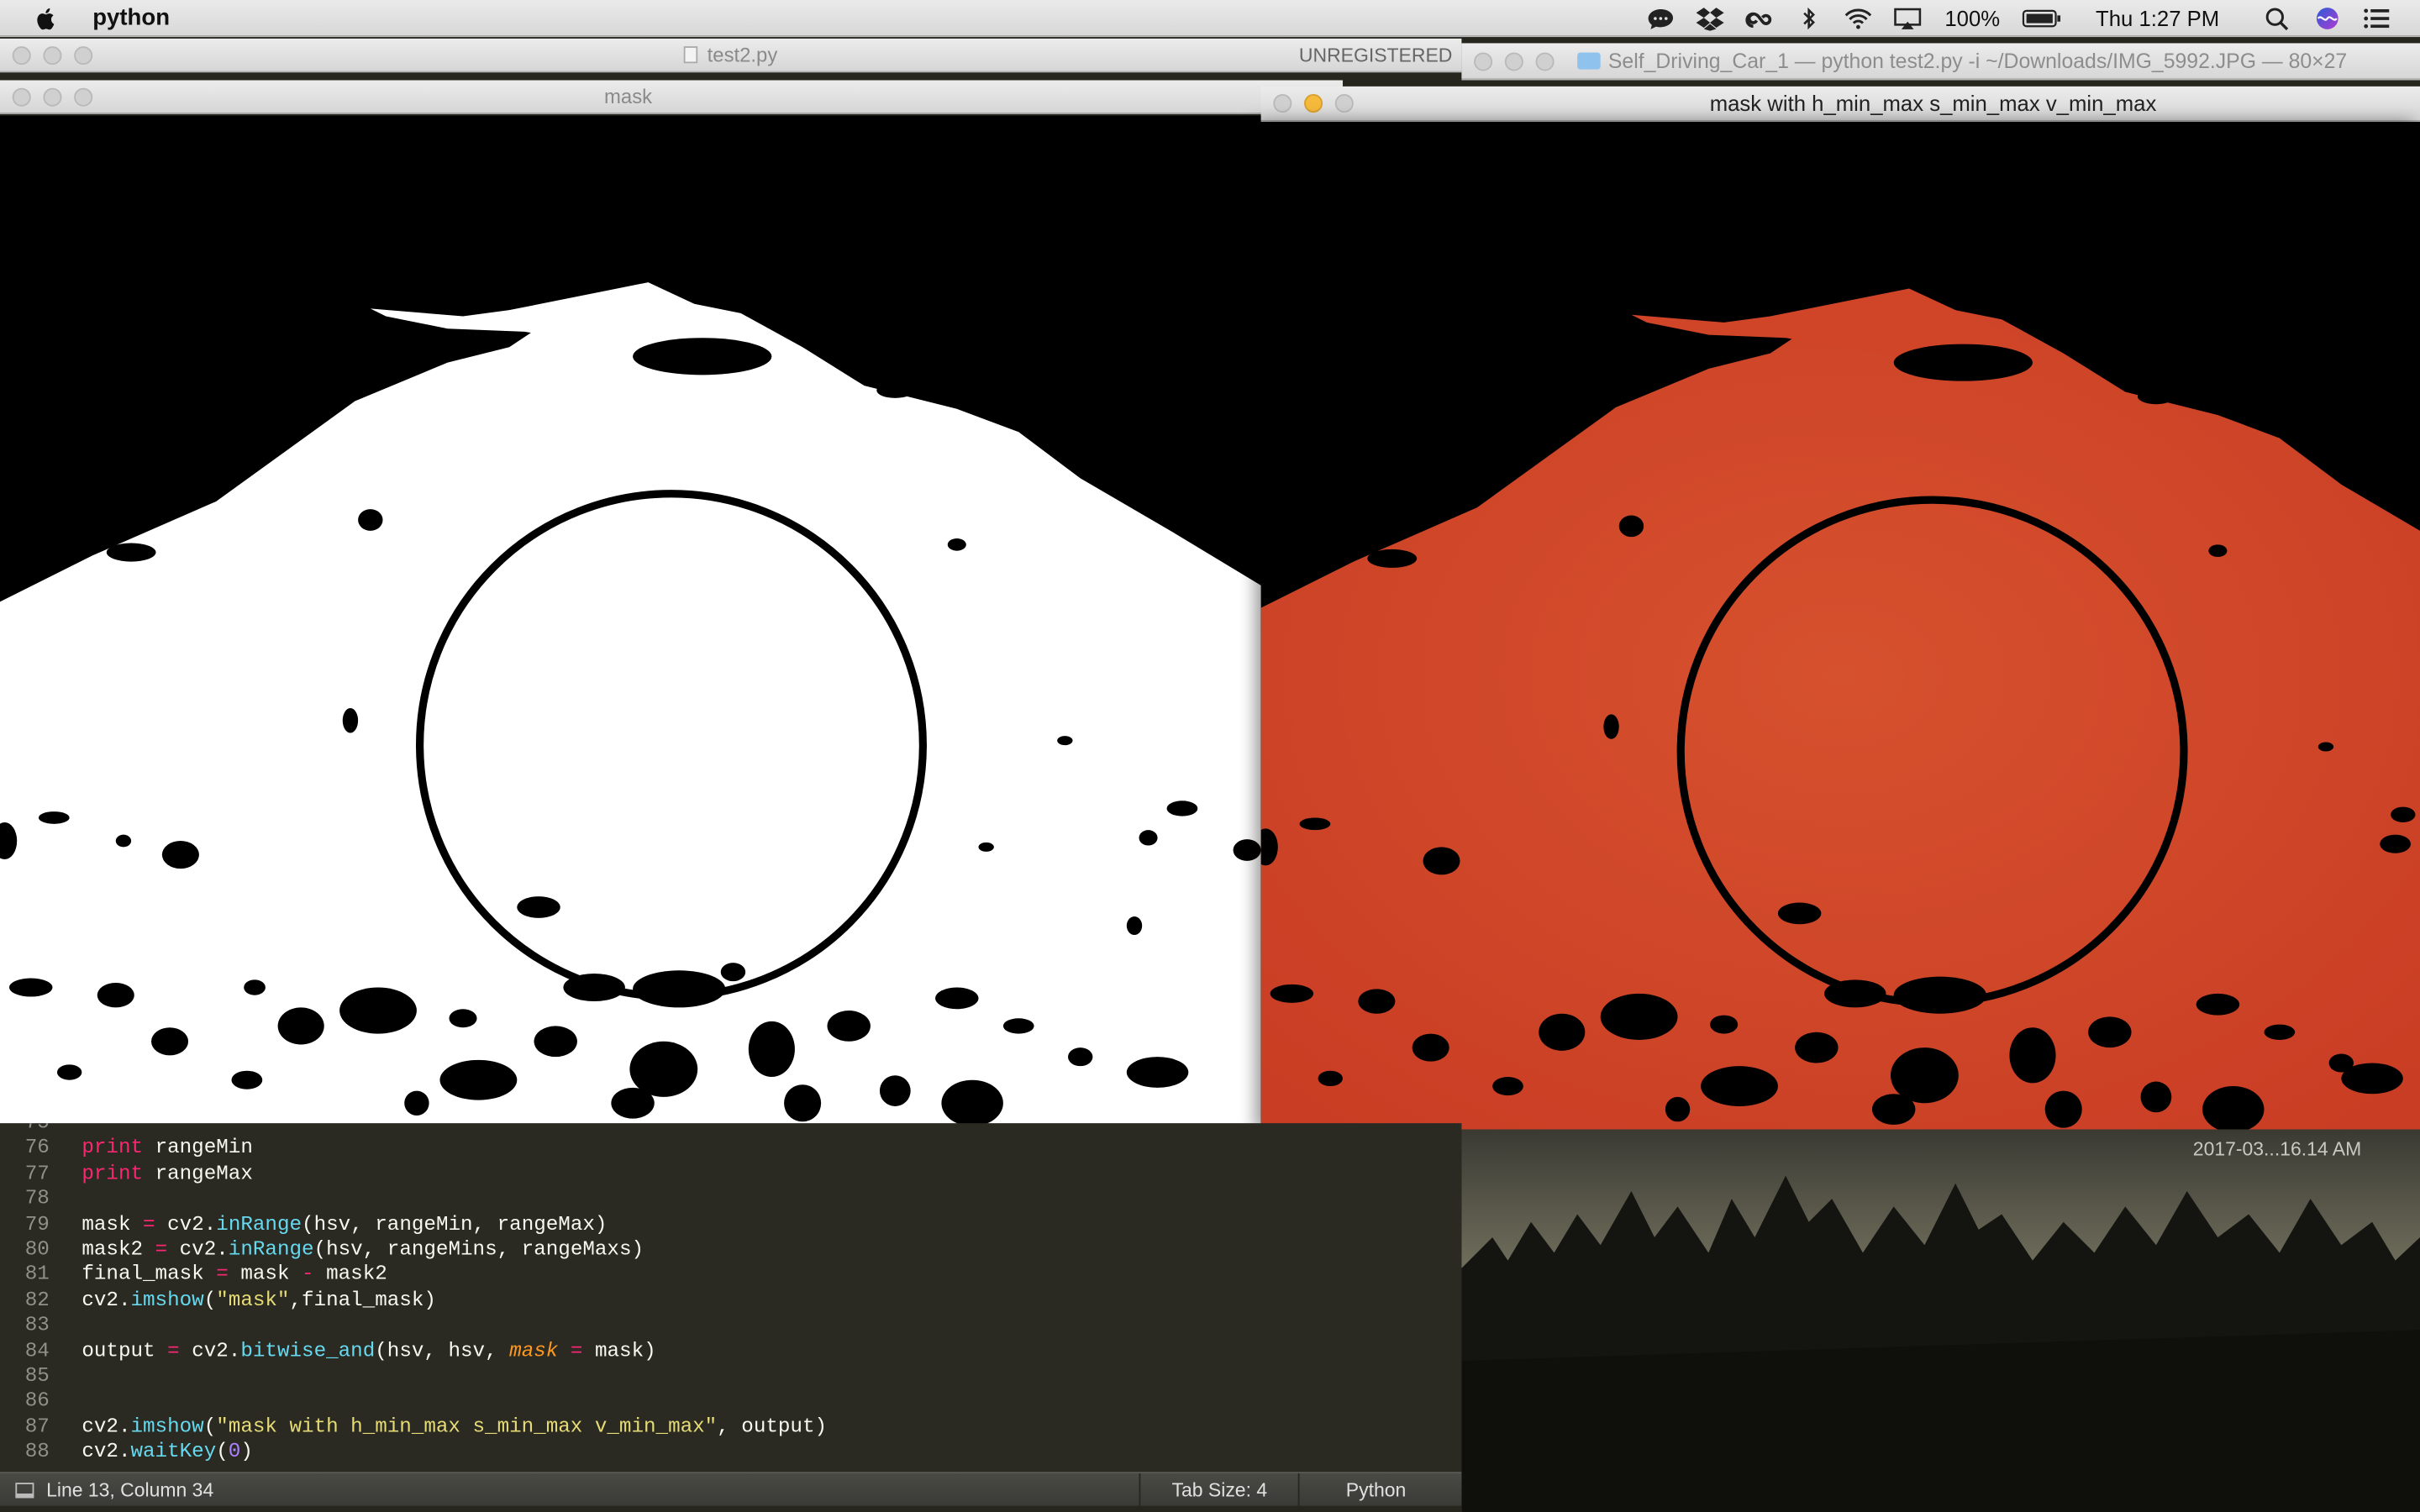 This screenshot has height=1512, width=2420. What do you see at coordinates (37, 1223) in the screenshot?
I see `line-number: 79` at bounding box center [37, 1223].